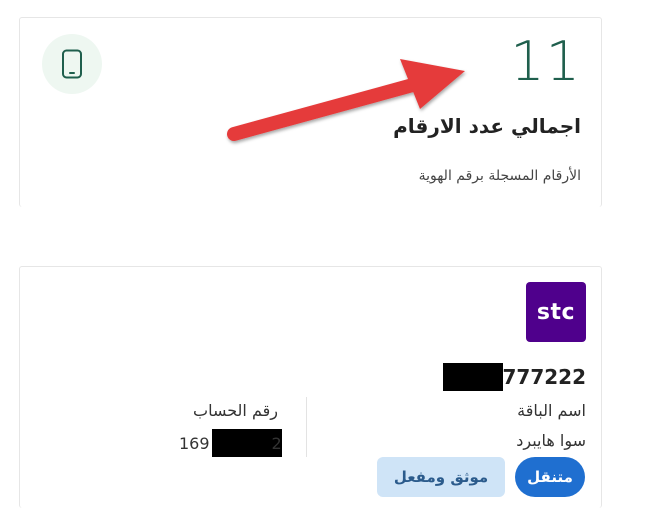  What do you see at coordinates (276, 443) in the screenshot?
I see `account-value-suffix: 2` at bounding box center [276, 443].